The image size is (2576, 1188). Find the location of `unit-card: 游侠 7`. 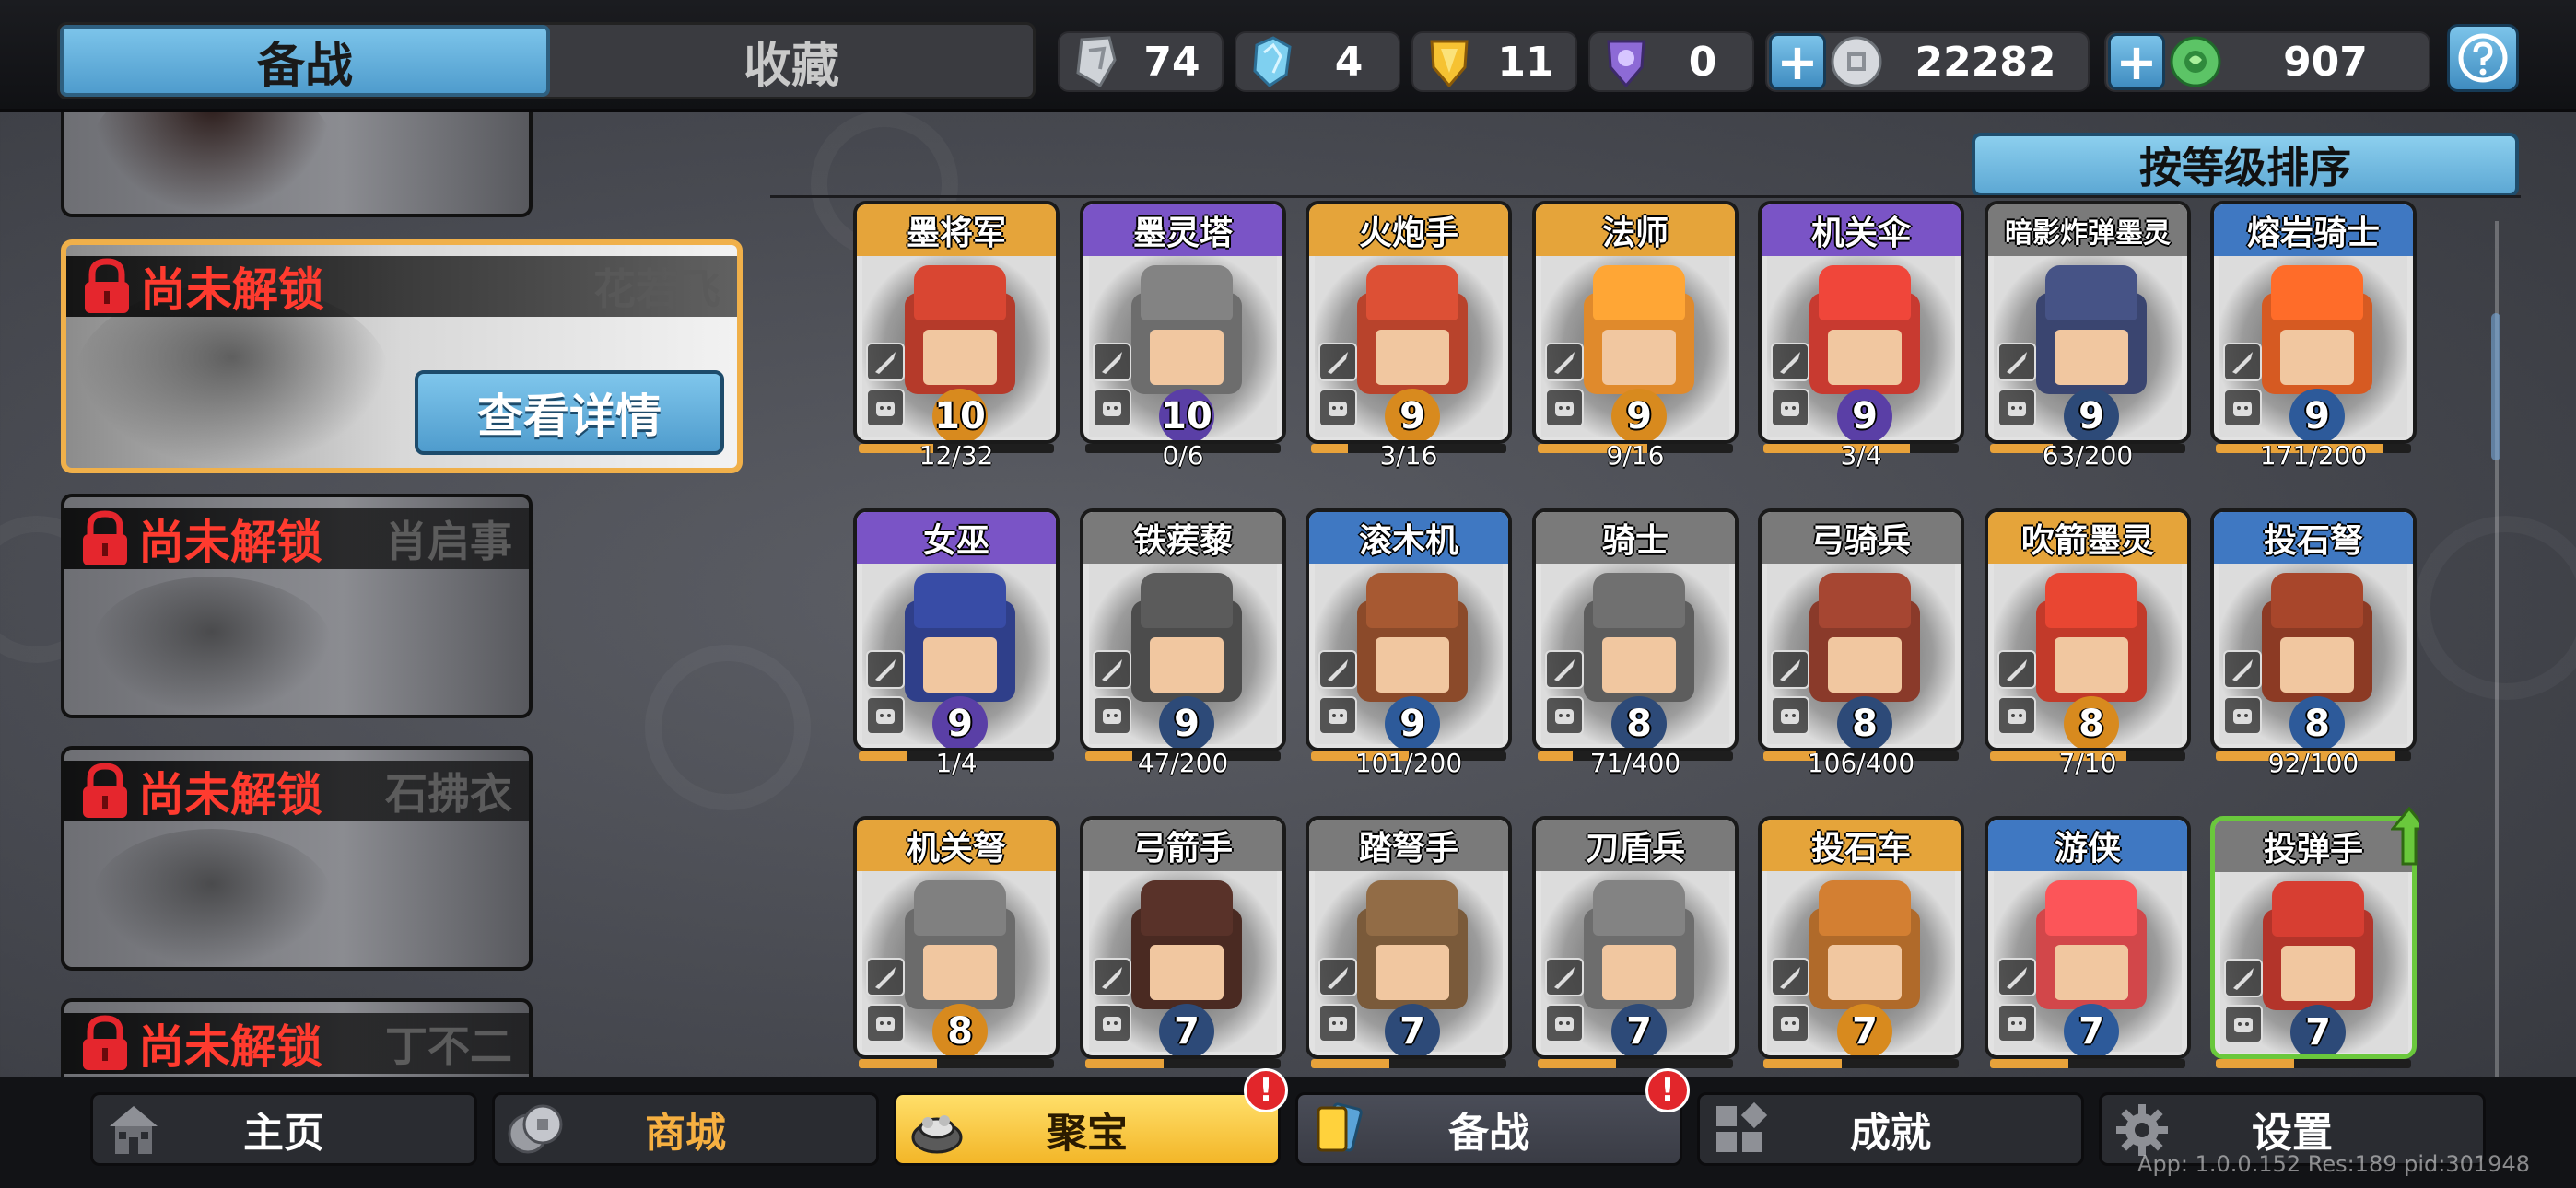

unit-card: 游侠 7 is located at coordinates (2088, 946).